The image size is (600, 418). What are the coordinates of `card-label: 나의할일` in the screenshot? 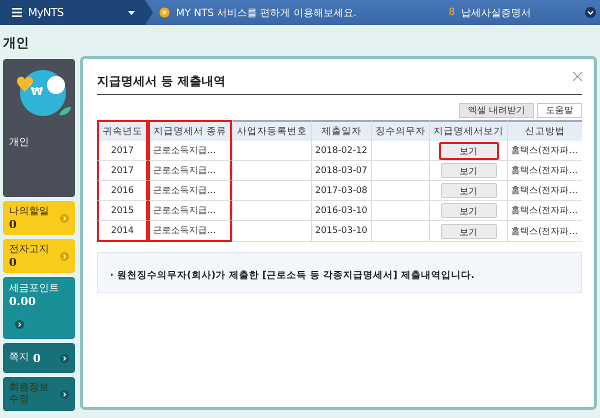 It's located at (29, 212).